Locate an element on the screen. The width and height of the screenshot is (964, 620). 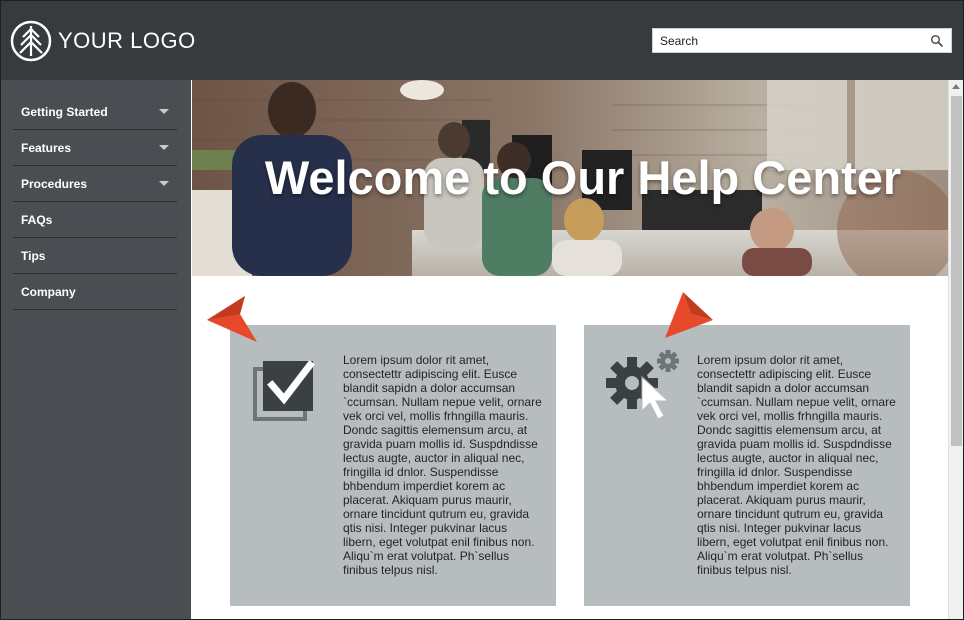
logo: YOUR LOGO is located at coordinates (103, 41).